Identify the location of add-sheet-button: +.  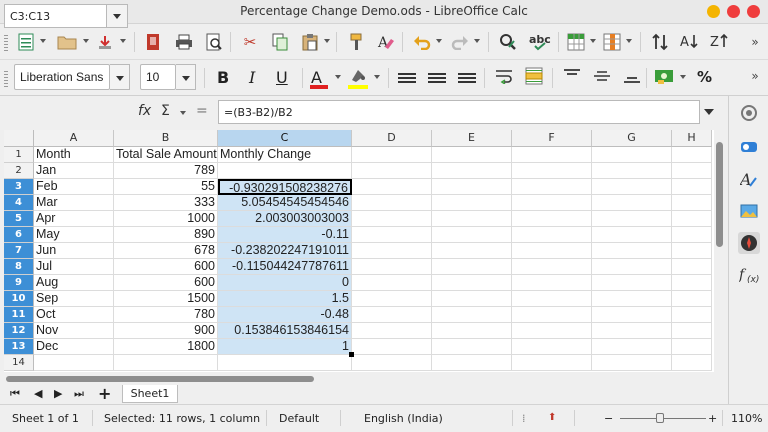
(104, 393).